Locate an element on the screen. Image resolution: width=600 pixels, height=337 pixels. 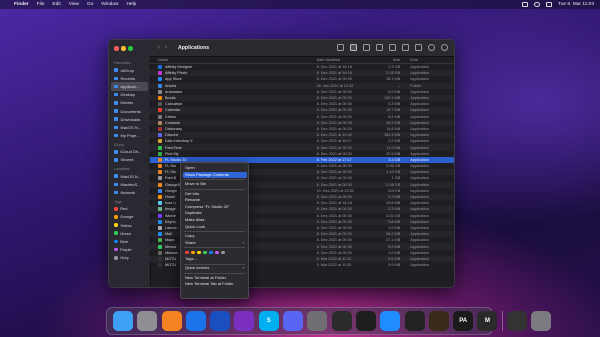
row-name-text: FL Stu is located at coordinates (171, 166).